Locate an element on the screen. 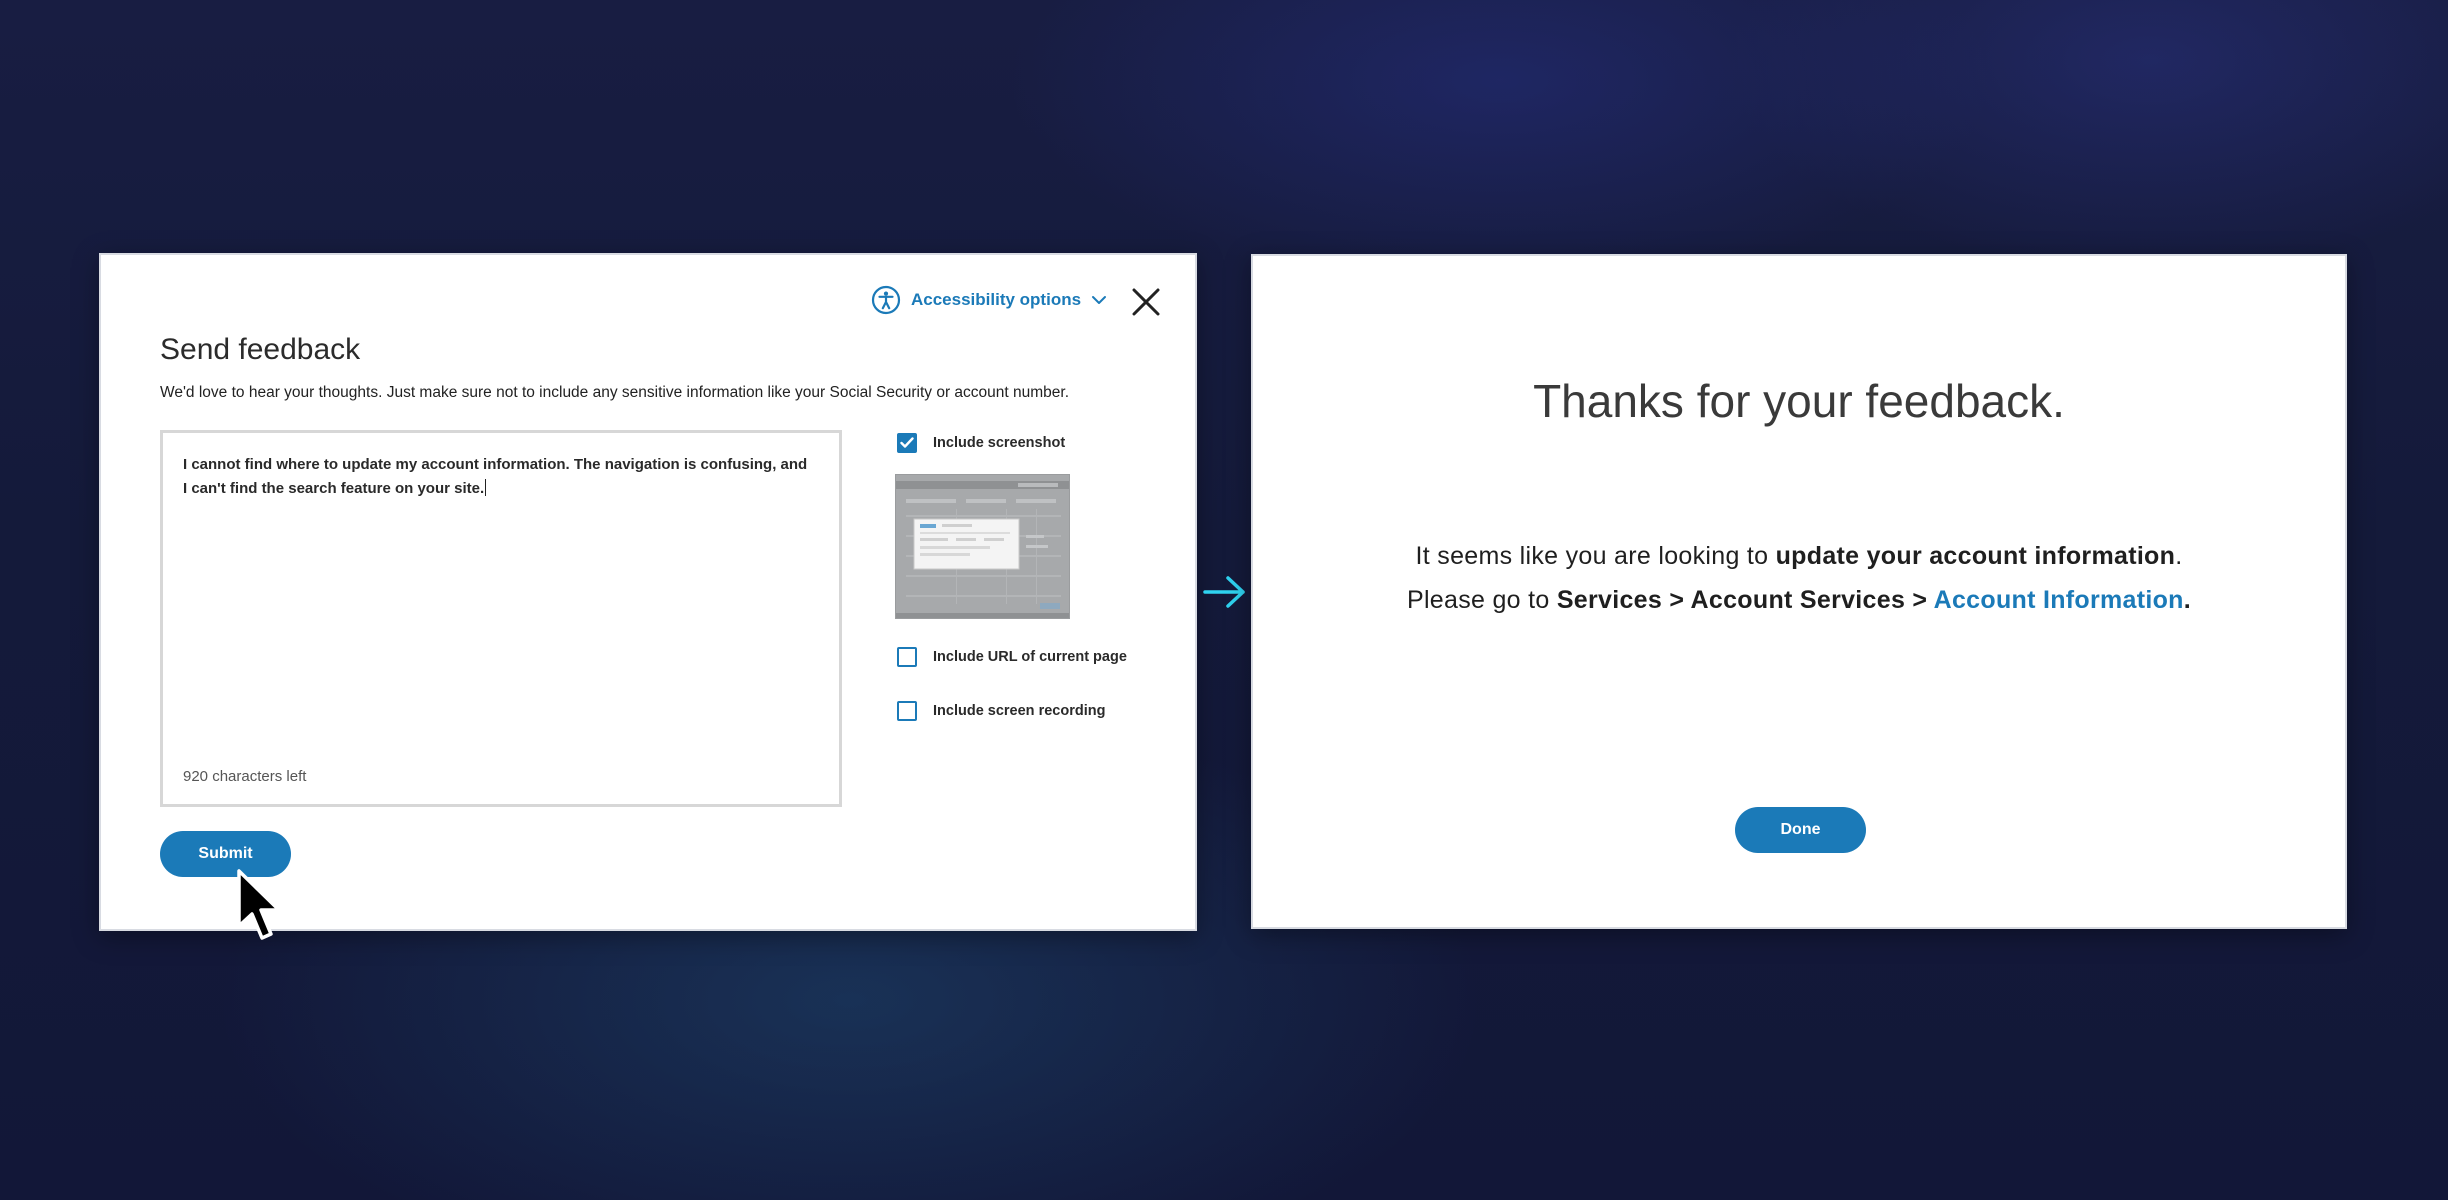 The image size is (2448, 1200). include-screenshot-option: Include screenshot is located at coordinates (981, 443).